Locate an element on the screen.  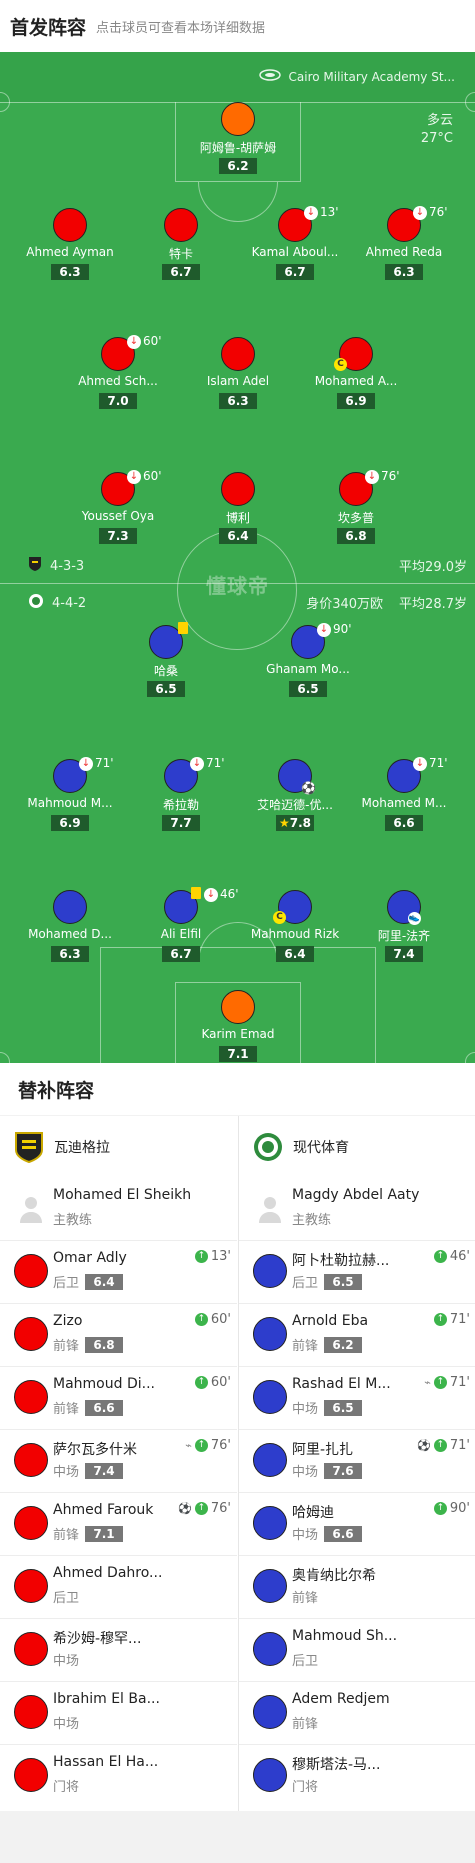
sub-player-row: Hassan El Ha... 门将 is located at coordinates (118, 1776).